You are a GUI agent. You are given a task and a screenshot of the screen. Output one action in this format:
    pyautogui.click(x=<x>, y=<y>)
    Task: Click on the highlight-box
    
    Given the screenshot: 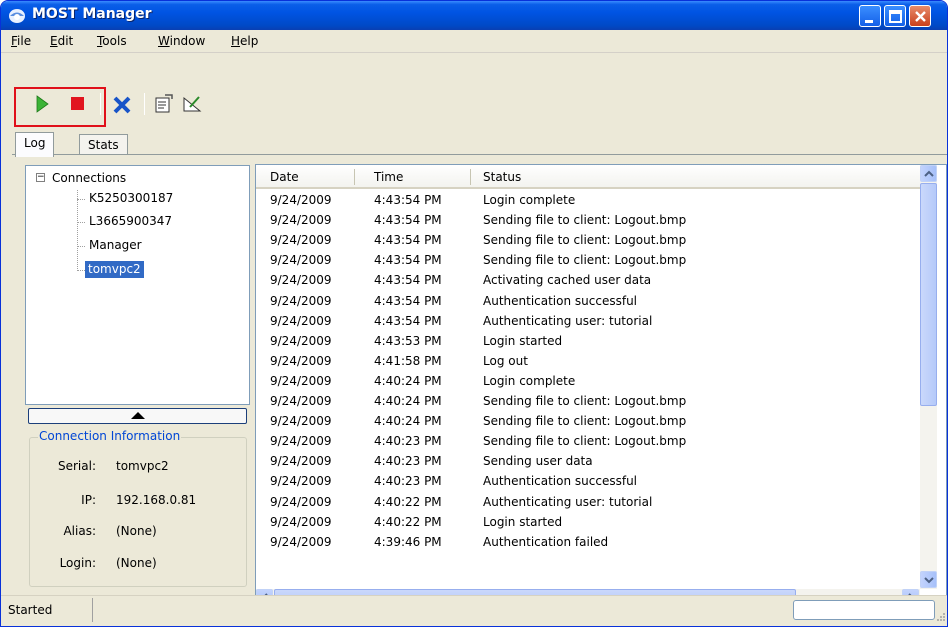 What is the action you would take?
    pyautogui.click(x=60, y=107)
    